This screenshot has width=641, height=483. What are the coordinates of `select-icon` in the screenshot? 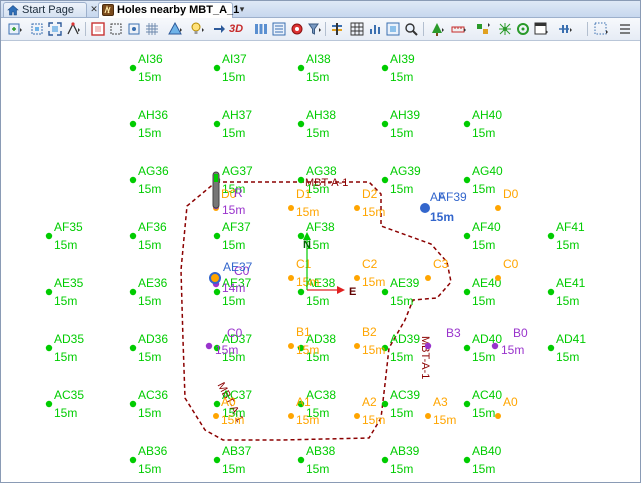 It's located at (116, 29).